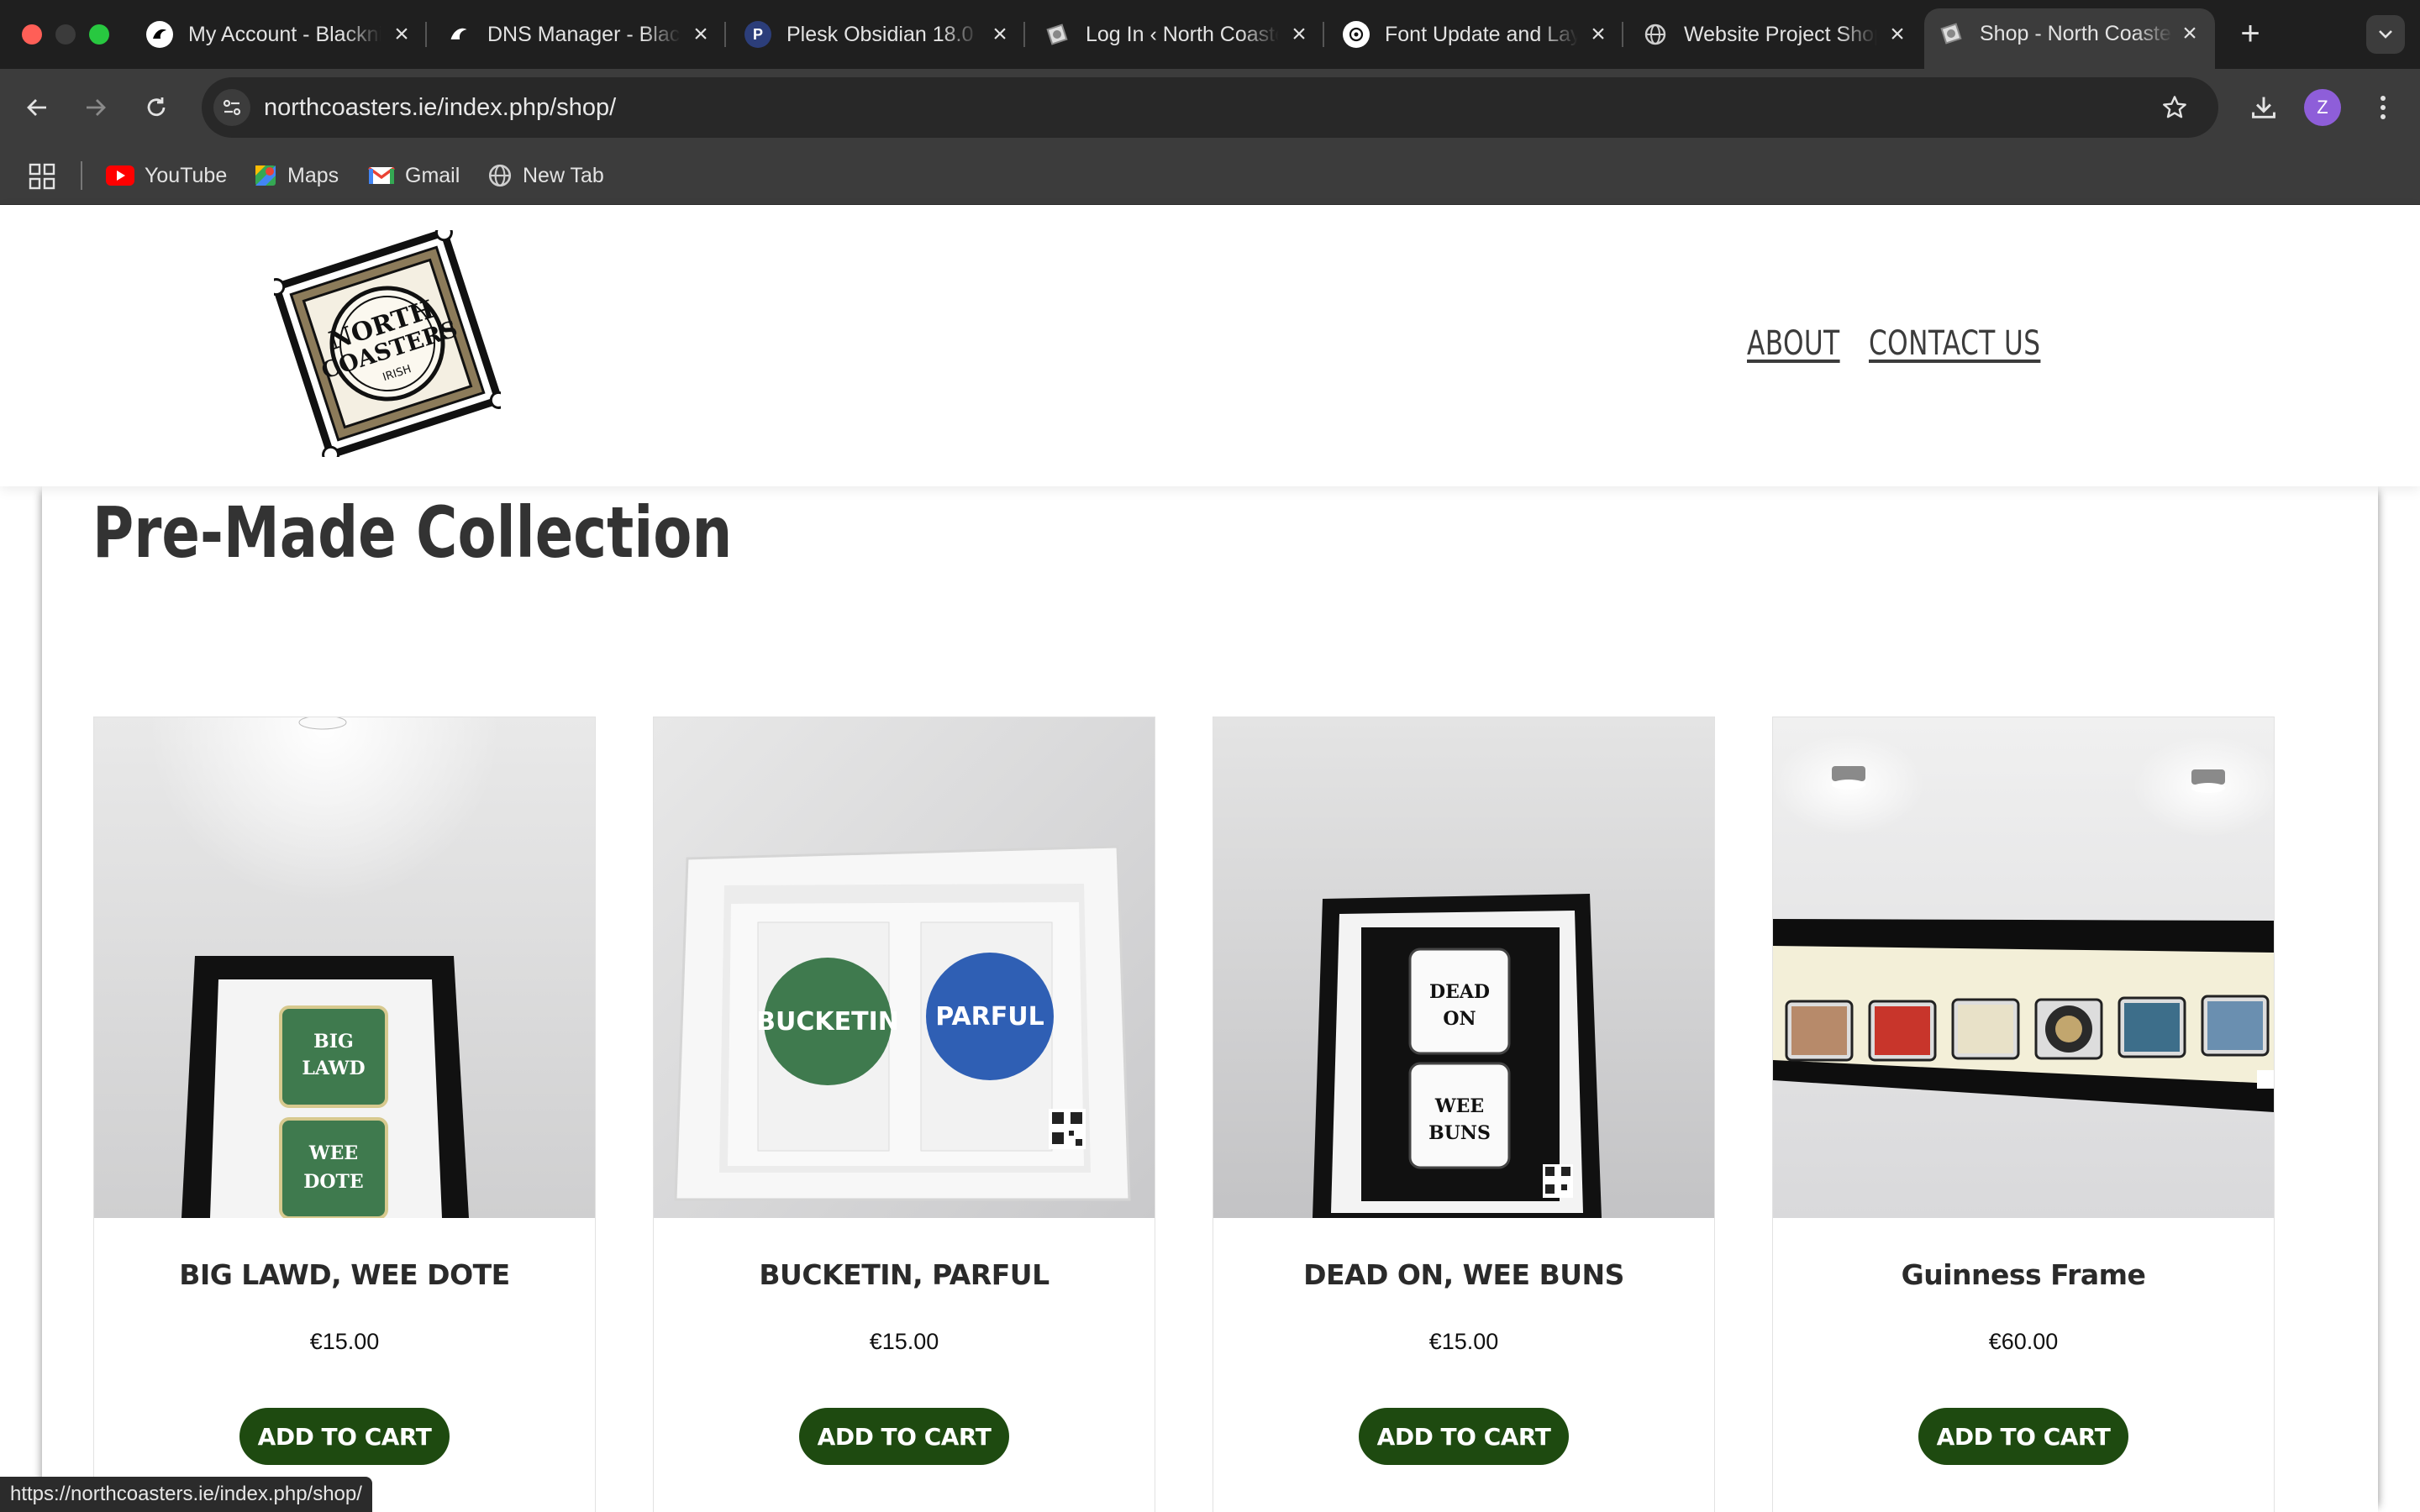 This screenshot has width=2420, height=1512. Describe the element at coordinates (1459, 1106) in the screenshot. I see `coaster-text: WEE` at that location.